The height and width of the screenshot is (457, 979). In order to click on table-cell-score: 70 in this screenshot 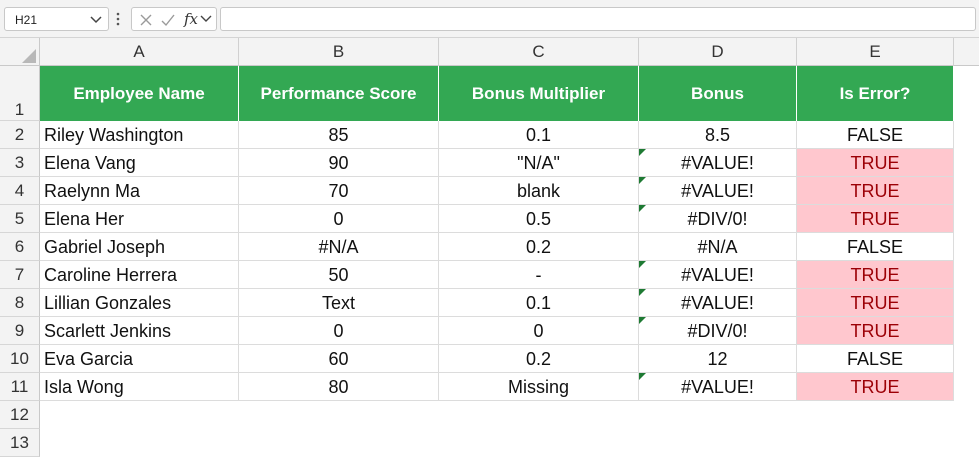, I will do `click(339, 191)`.